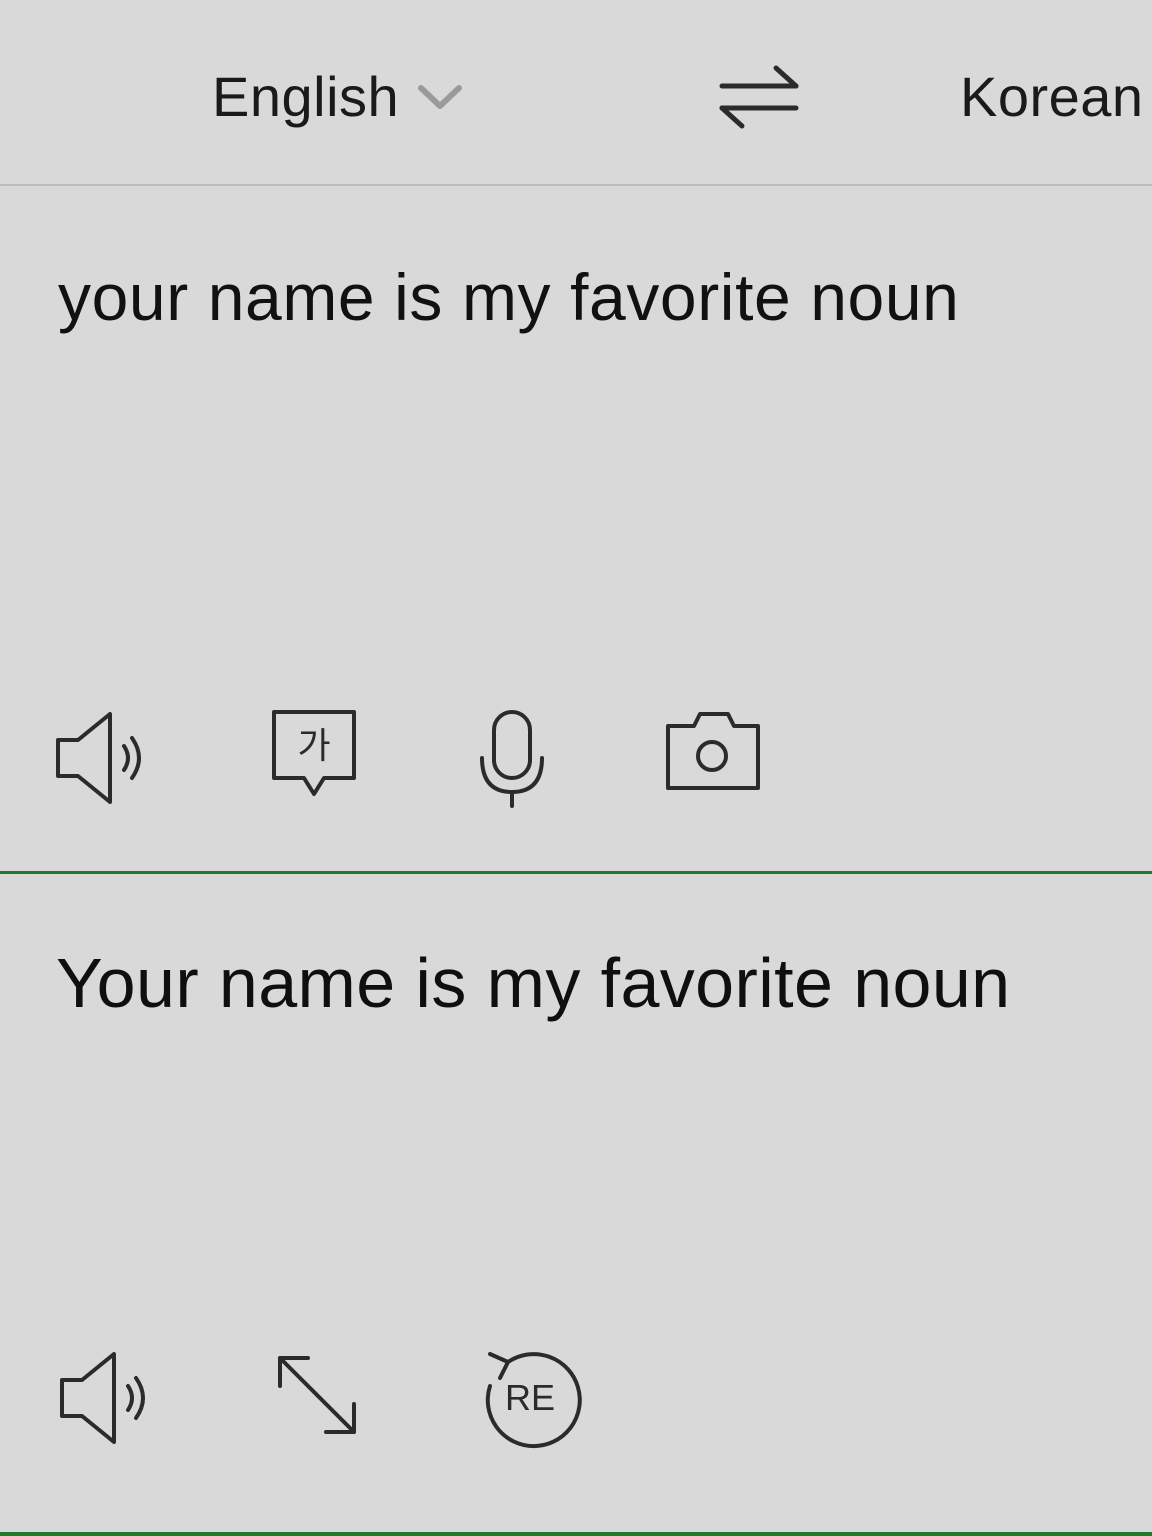 Image resolution: width=1152 pixels, height=1536 pixels. I want to click on bottom-divider, so click(576, 1534).